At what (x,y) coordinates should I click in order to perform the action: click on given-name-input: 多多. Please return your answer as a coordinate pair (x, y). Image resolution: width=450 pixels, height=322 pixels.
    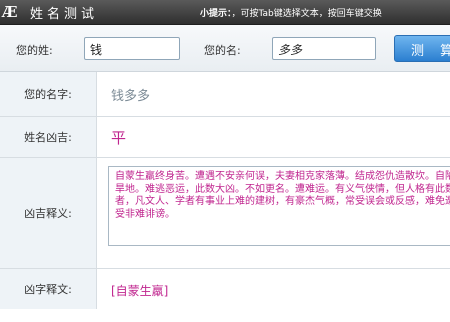
    Looking at the image, I should click on (324, 48).